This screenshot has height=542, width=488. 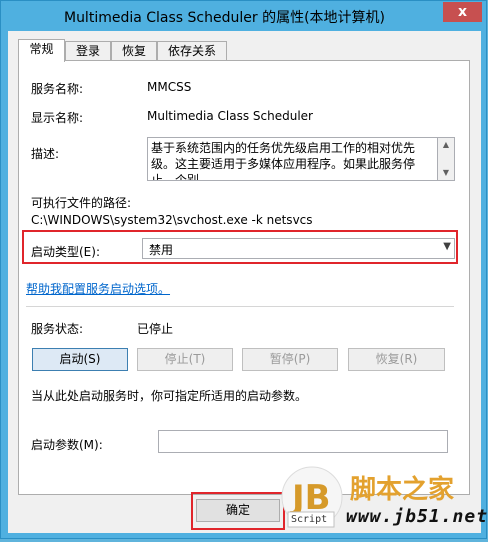 What do you see at coordinates (192, 51) in the screenshot?
I see `tab-dependencies: 依存关系` at bounding box center [192, 51].